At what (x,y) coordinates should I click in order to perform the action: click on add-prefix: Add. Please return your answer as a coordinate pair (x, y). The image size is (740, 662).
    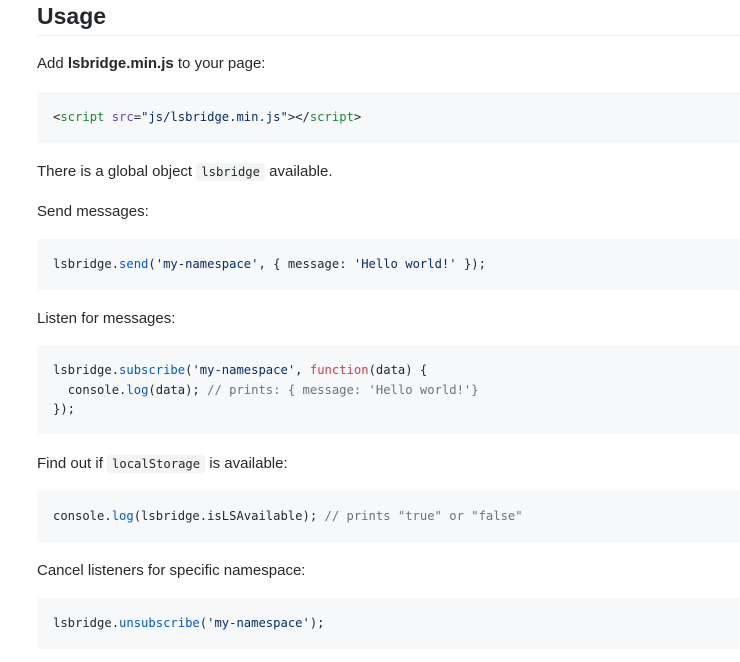
    Looking at the image, I should click on (52, 63).